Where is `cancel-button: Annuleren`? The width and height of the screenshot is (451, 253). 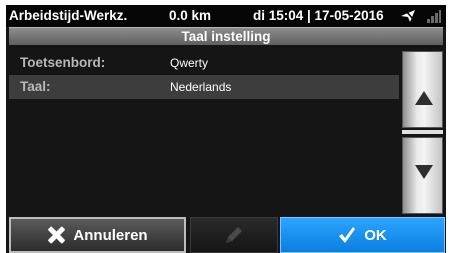 cancel-button: Annuleren is located at coordinates (97, 235).